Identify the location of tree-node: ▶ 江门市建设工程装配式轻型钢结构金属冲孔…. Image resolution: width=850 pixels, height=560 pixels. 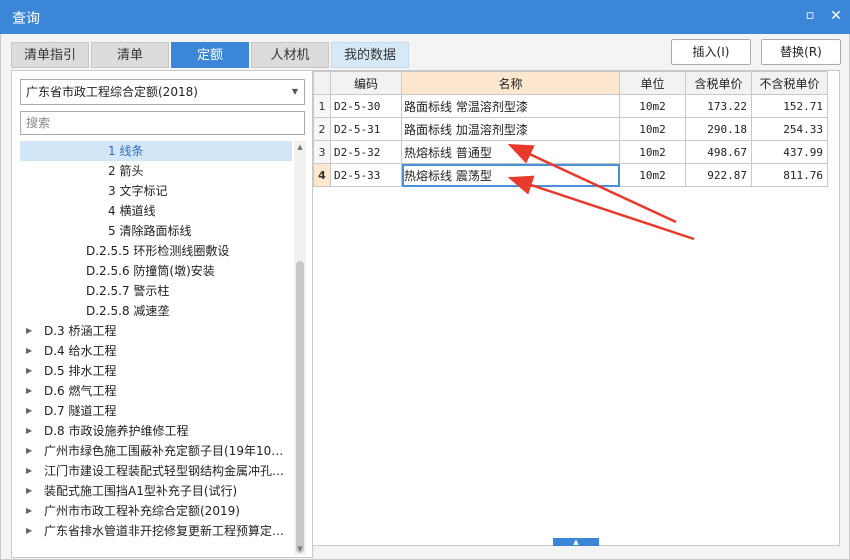
(156, 471).